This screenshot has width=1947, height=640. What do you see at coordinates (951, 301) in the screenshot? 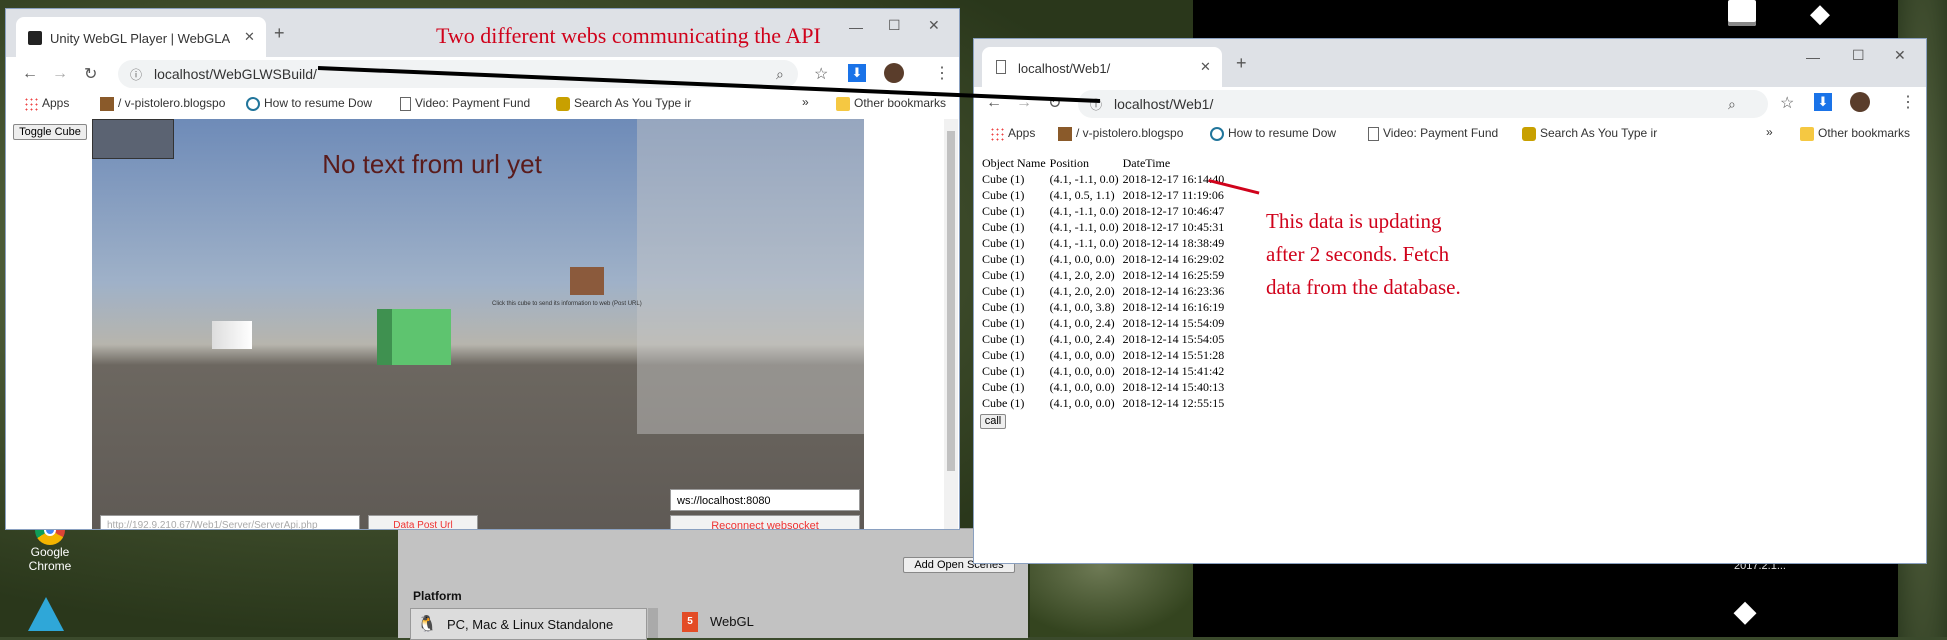
I see `scrollbar-thumb` at bounding box center [951, 301].